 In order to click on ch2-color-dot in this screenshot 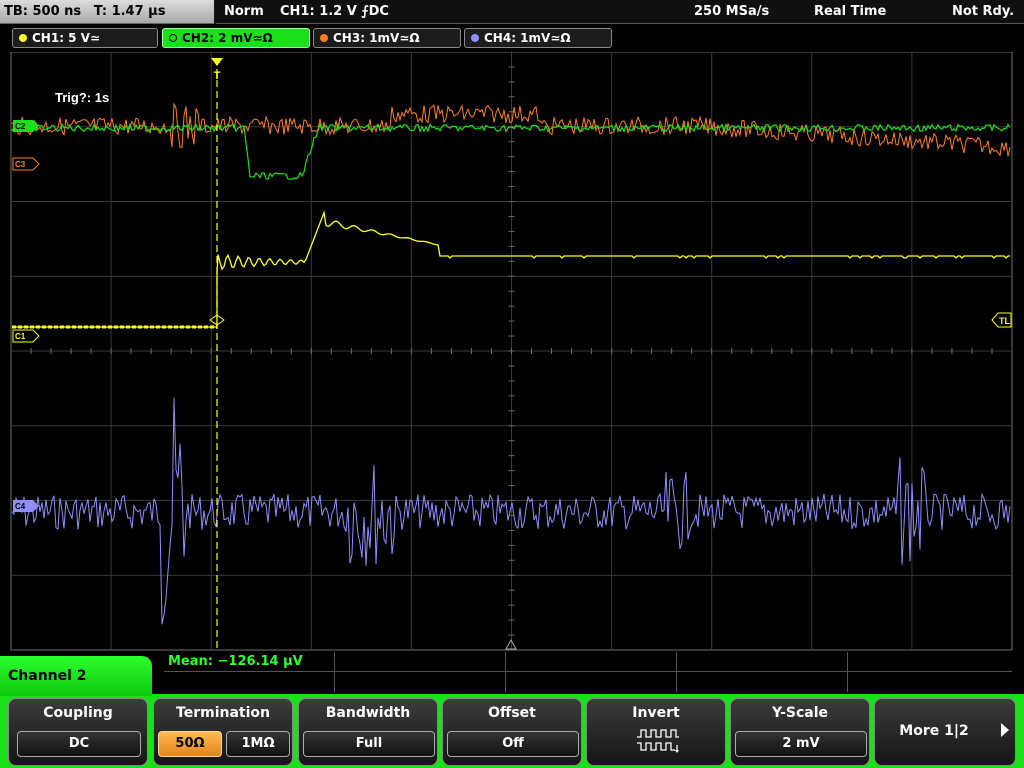, I will do `click(173, 38)`.